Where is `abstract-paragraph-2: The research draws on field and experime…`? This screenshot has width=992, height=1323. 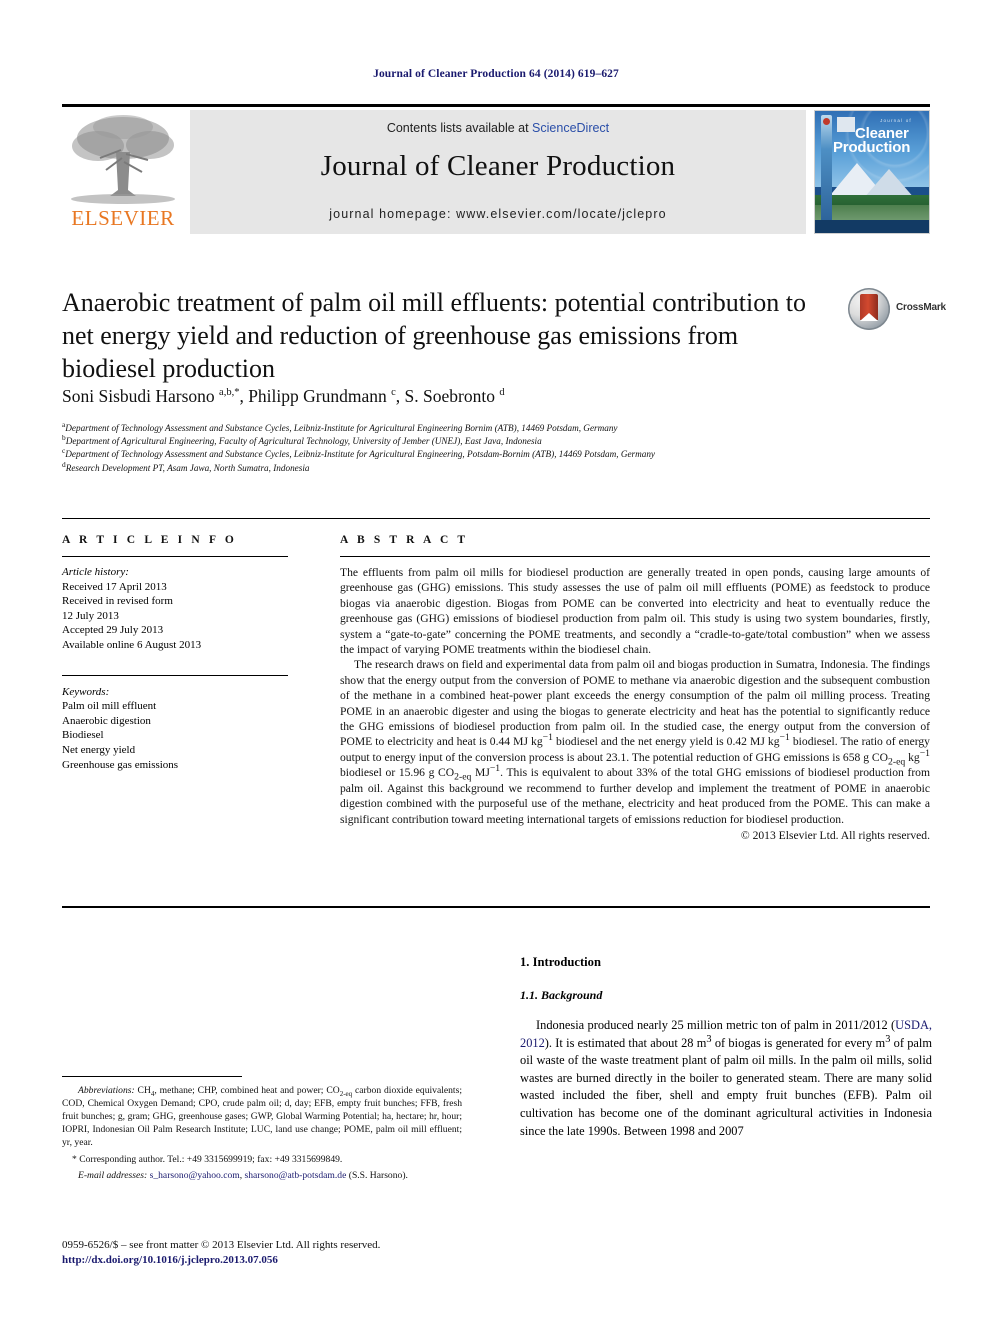
abstract-paragraph-2: The research draws on field and experime… is located at coordinates (635, 742).